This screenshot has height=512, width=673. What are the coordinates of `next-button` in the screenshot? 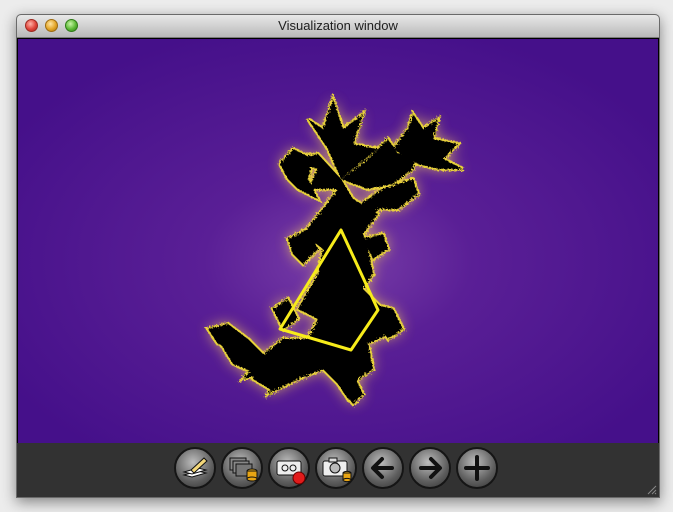 It's located at (430, 468).